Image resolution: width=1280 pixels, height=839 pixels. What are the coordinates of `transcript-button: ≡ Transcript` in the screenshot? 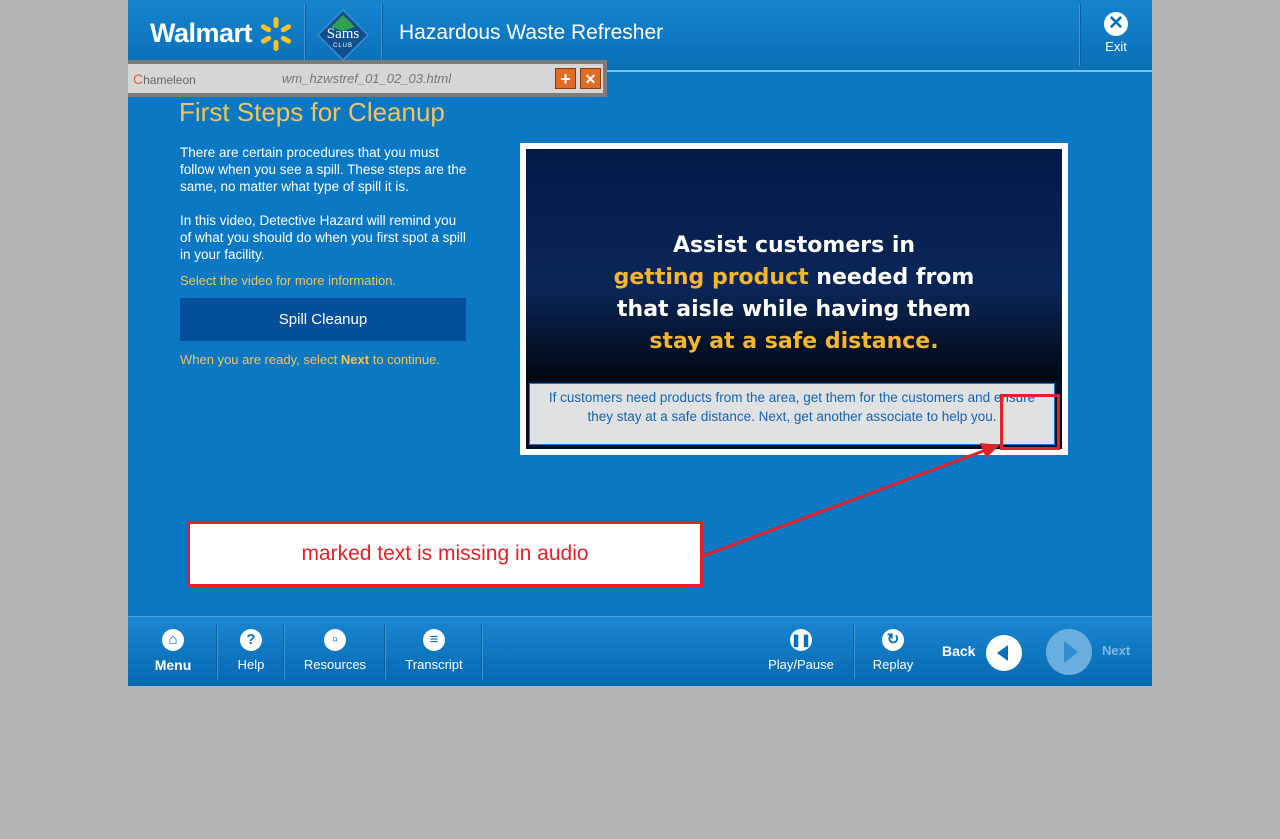 It's located at (434, 650).